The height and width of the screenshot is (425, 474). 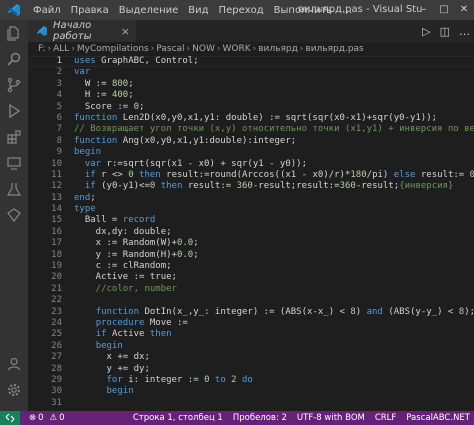 I want to click on code-token: x += dx;, so click(x=112, y=357).